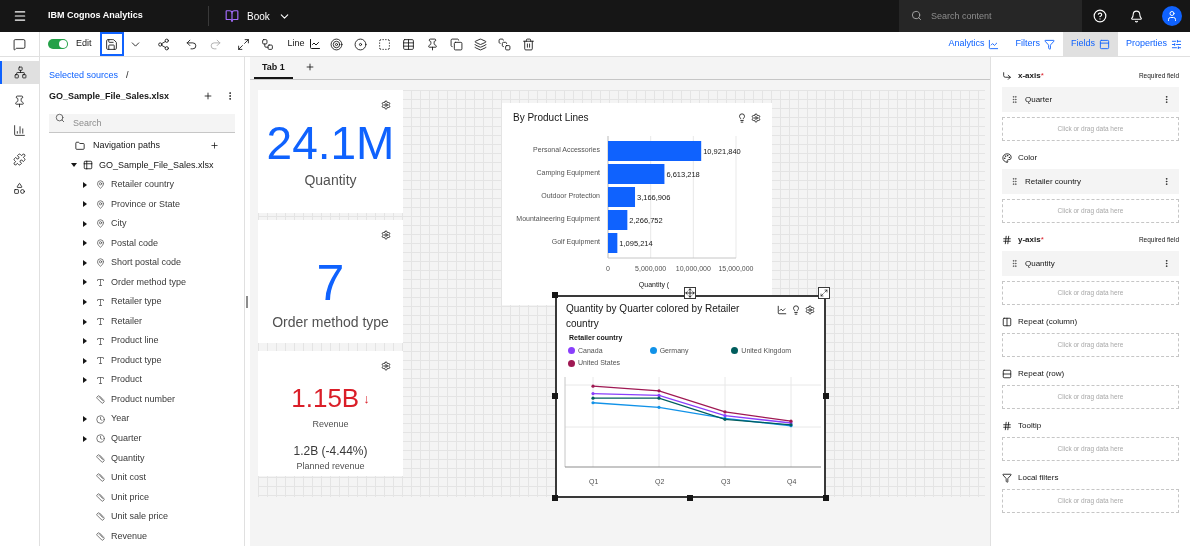 The image size is (1190, 546). I want to click on hash-icon, so click(1007, 240).